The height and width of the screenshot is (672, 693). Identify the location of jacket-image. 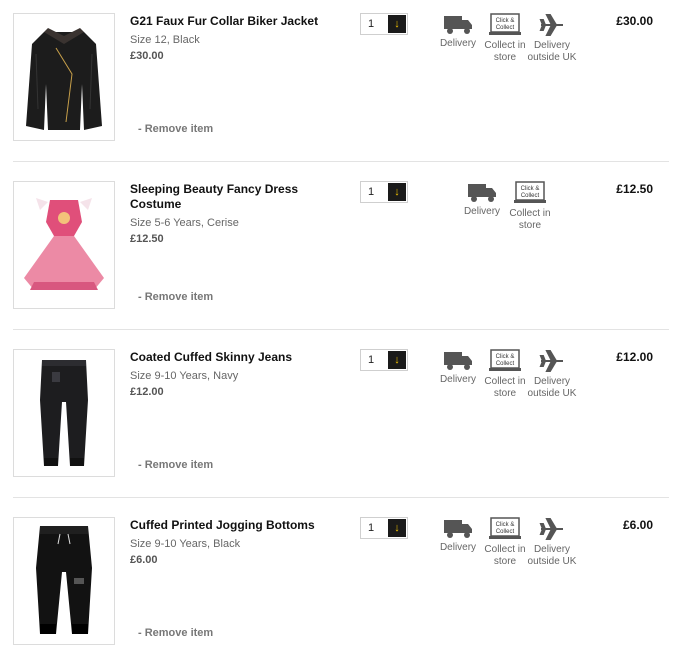
(64, 77).